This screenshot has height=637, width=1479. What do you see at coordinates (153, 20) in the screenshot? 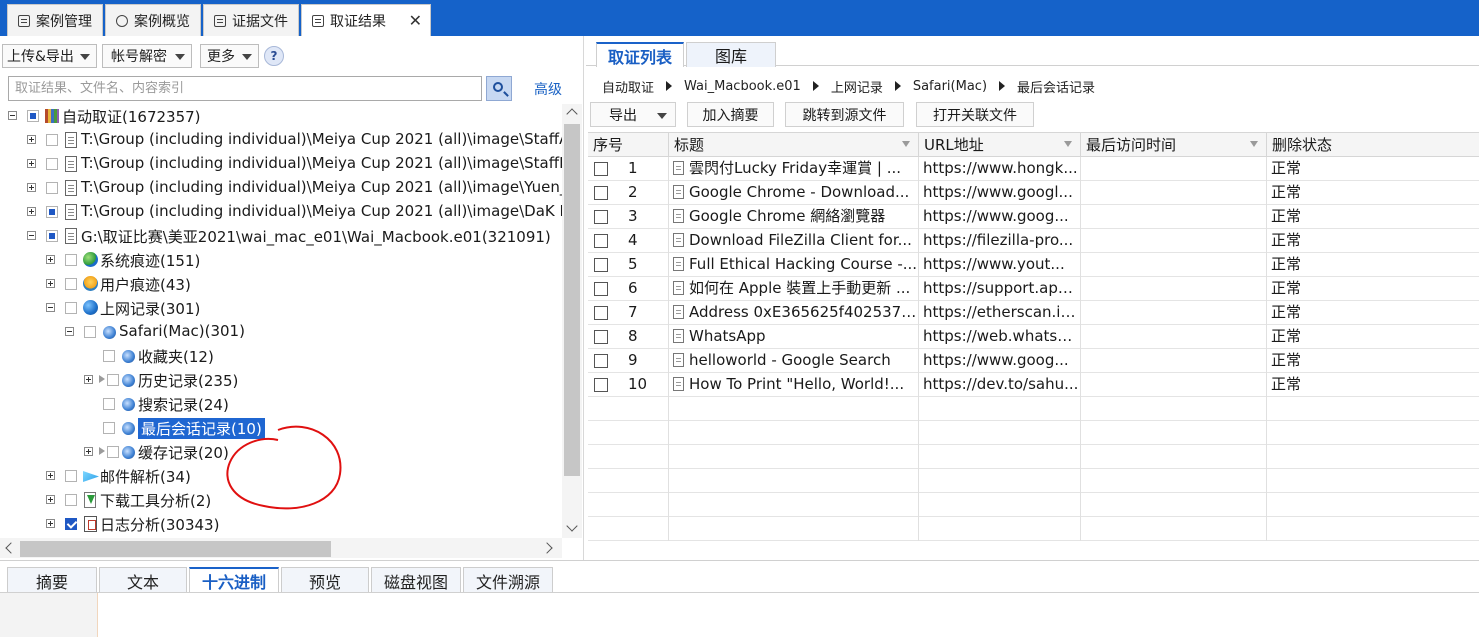
I see `tab-case-overview: 案例概览` at bounding box center [153, 20].